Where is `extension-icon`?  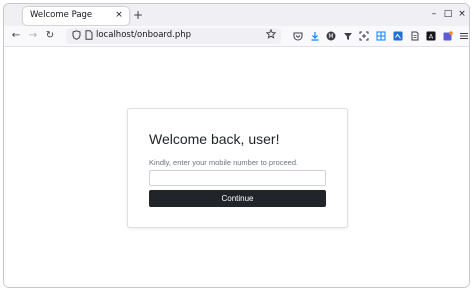 extension-icon is located at coordinates (347, 36).